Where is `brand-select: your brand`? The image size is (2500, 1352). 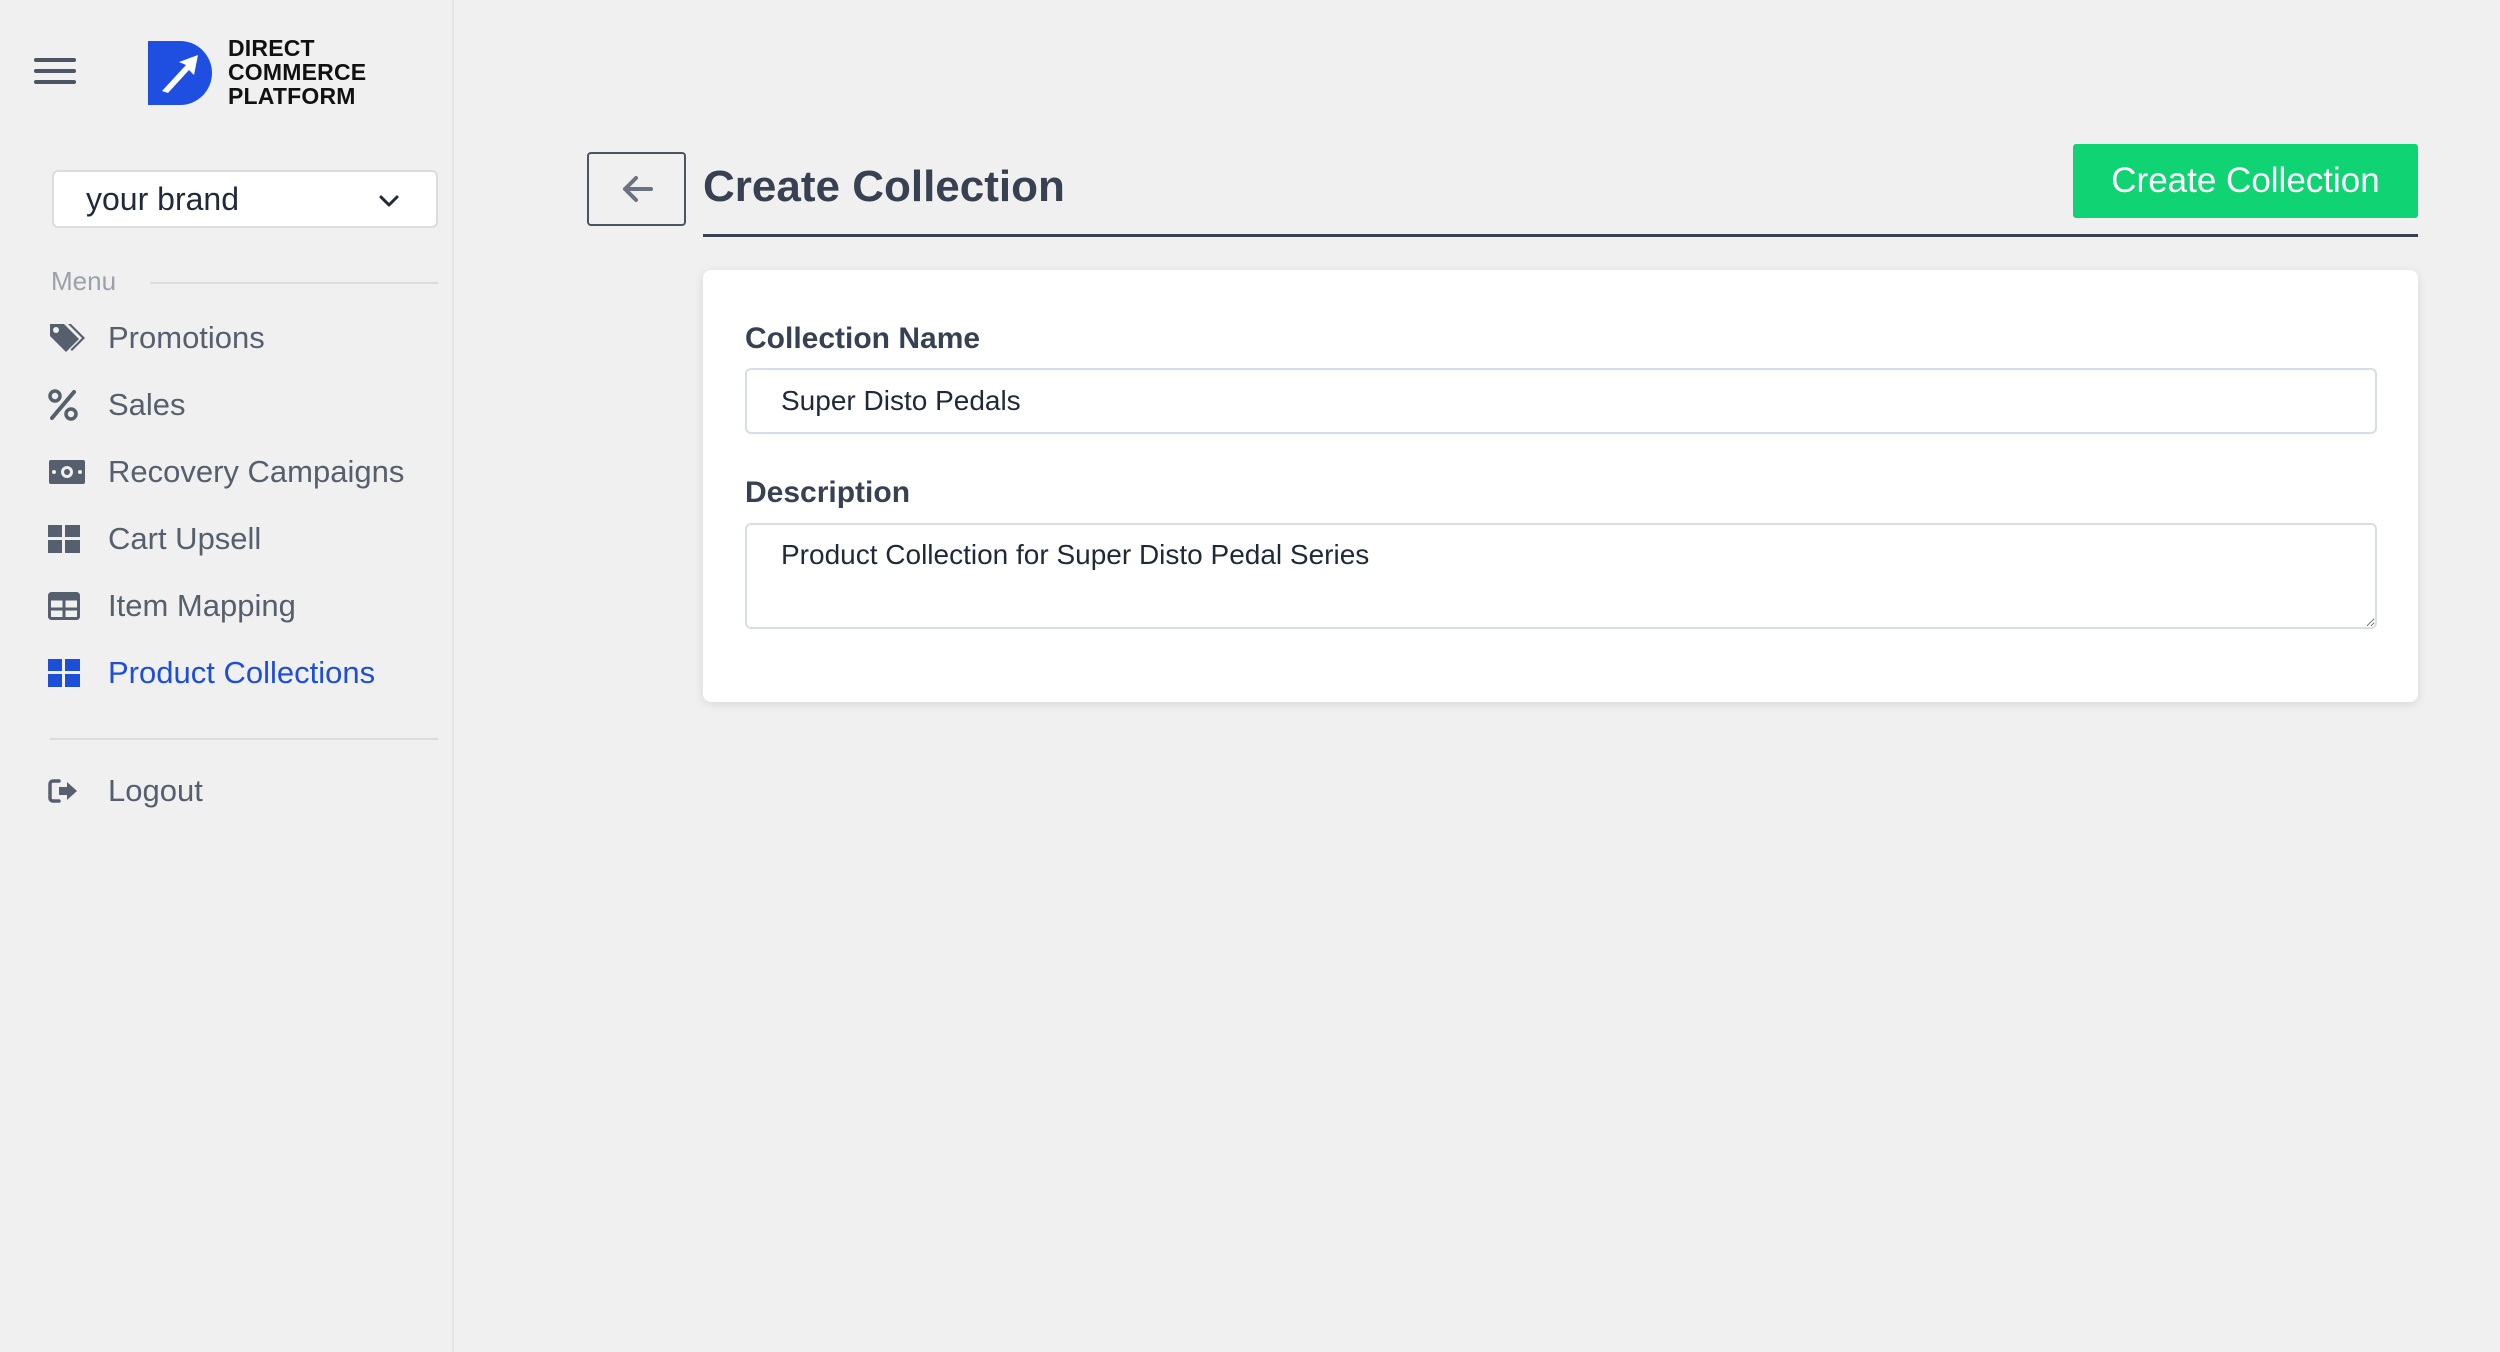 brand-select: your brand is located at coordinates (245, 199).